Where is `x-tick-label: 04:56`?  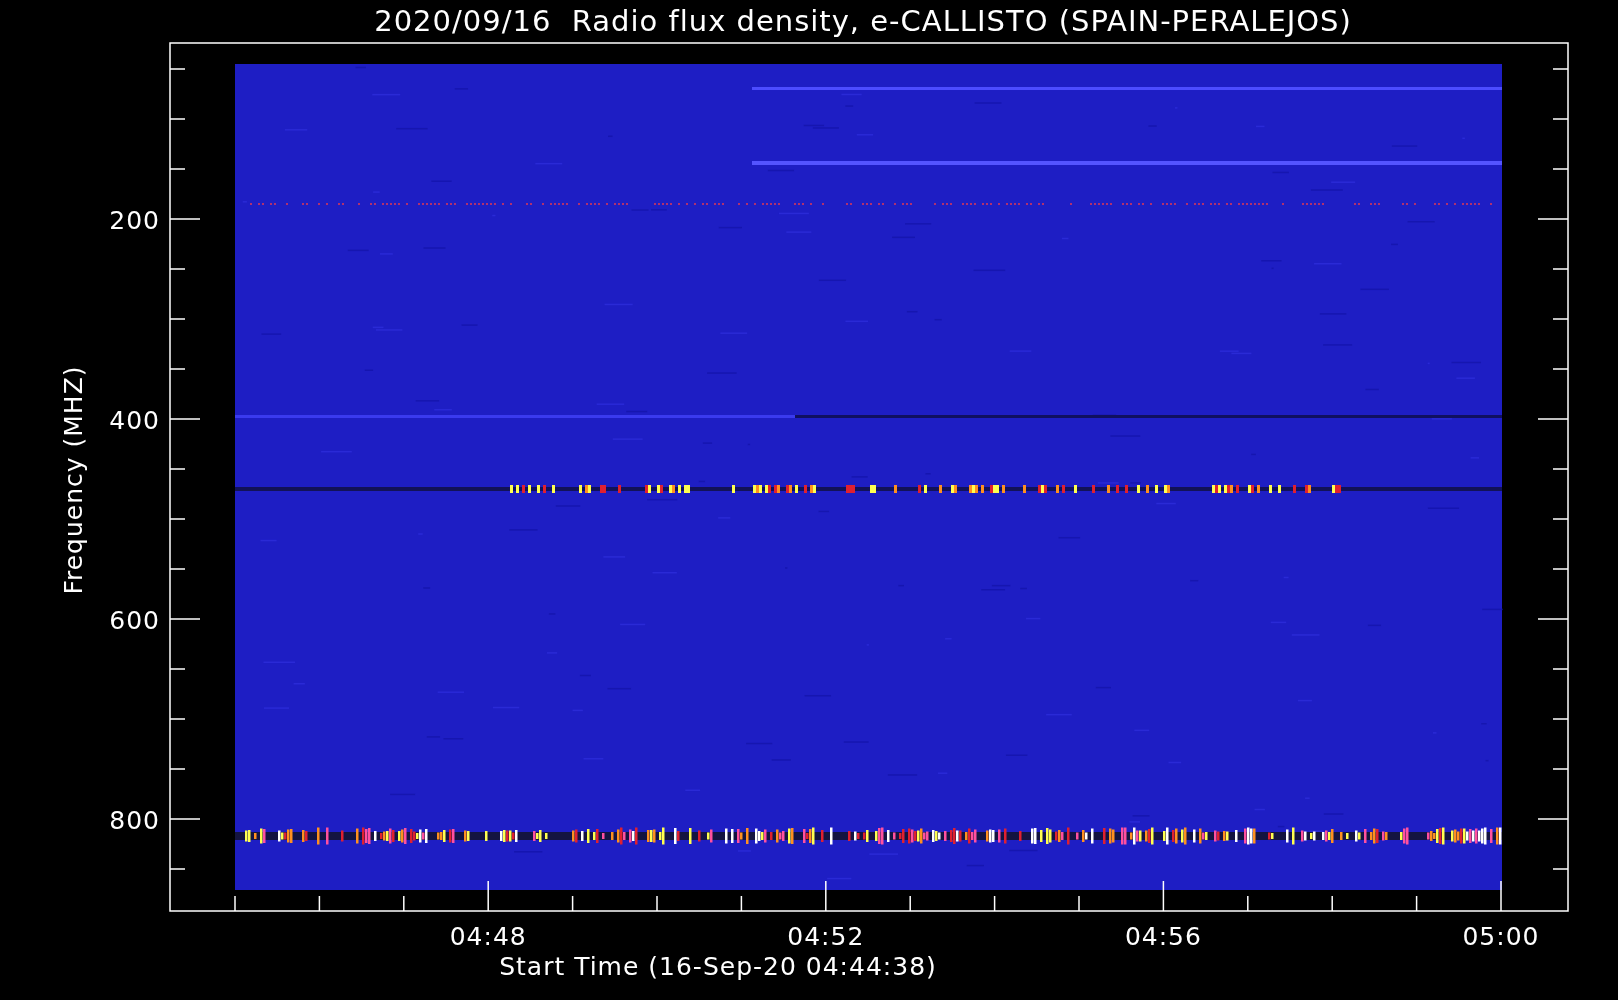 x-tick-label: 04:56 is located at coordinates (1163, 936).